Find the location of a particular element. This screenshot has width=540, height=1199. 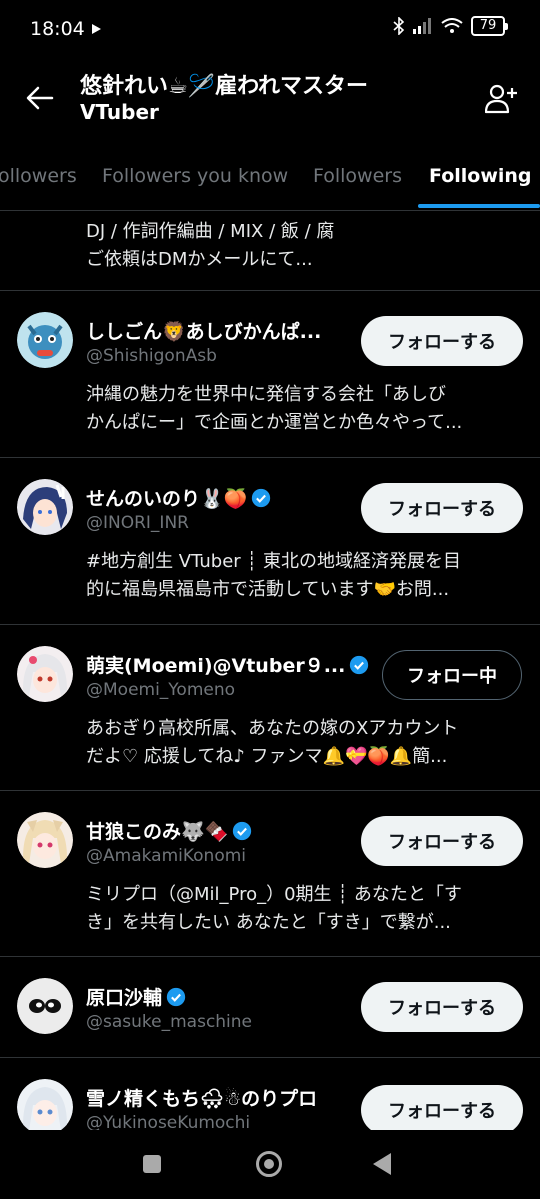

list-item: 雪ノ精くもち🌨☃のりプロ @YukinoseKumochi フォローする is located at coordinates (270, 1094).